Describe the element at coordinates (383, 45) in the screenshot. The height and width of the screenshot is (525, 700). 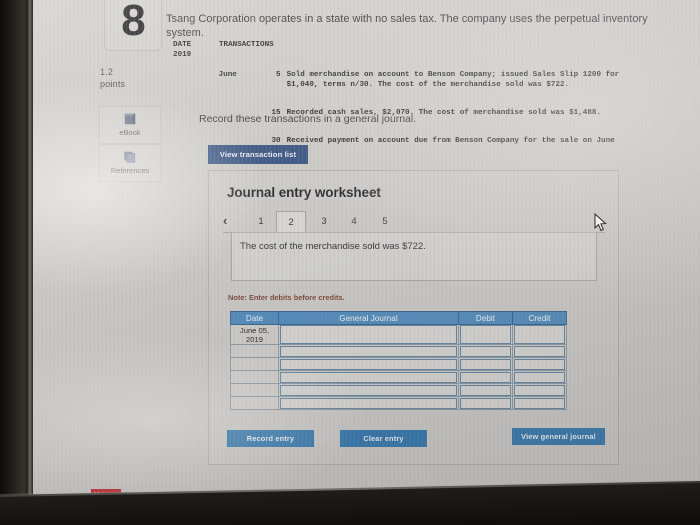
I see `transactions-header: DATE TRANSACTIONS` at that location.